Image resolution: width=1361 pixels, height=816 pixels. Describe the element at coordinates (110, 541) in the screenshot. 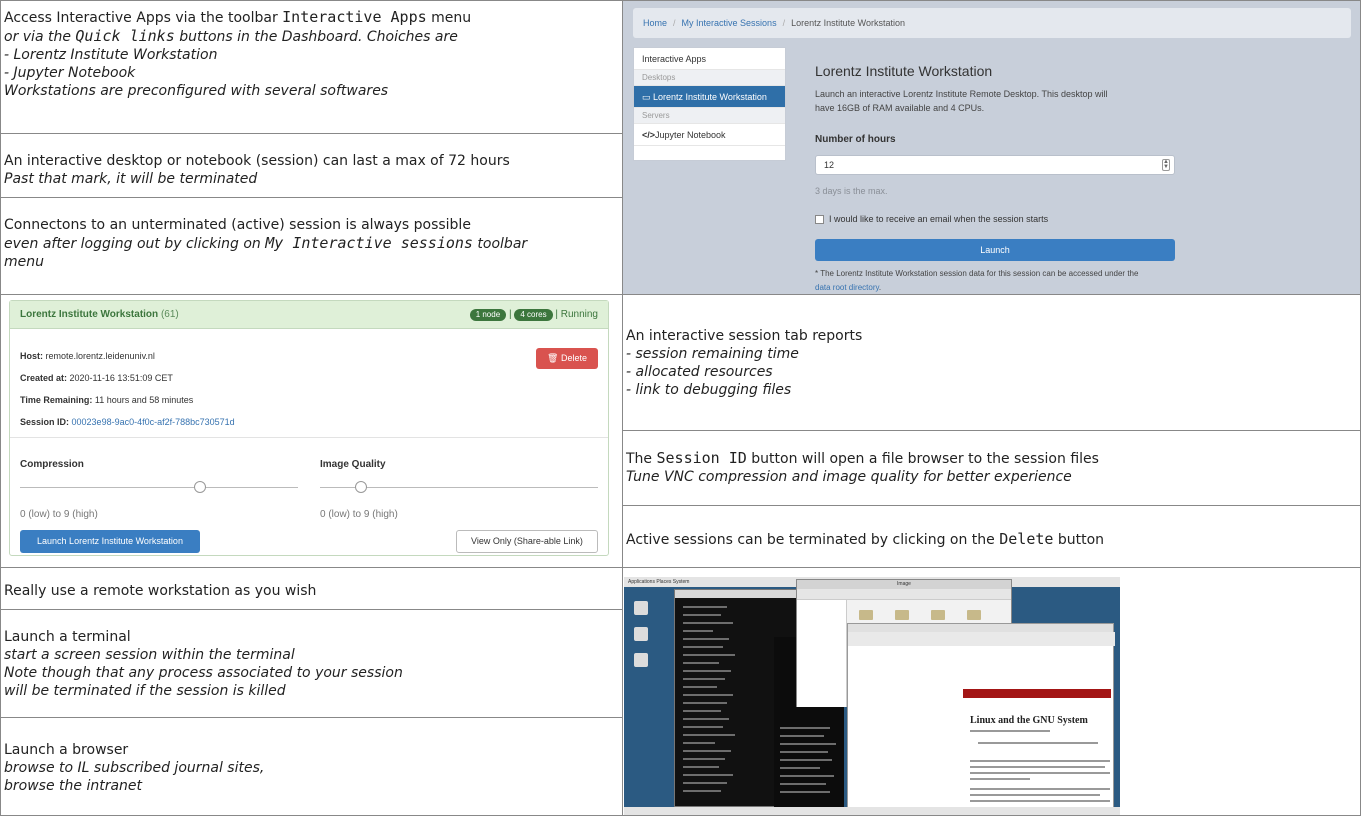

I see `launch-workstation-button: Launch Lorentz Institute Workstation` at that location.